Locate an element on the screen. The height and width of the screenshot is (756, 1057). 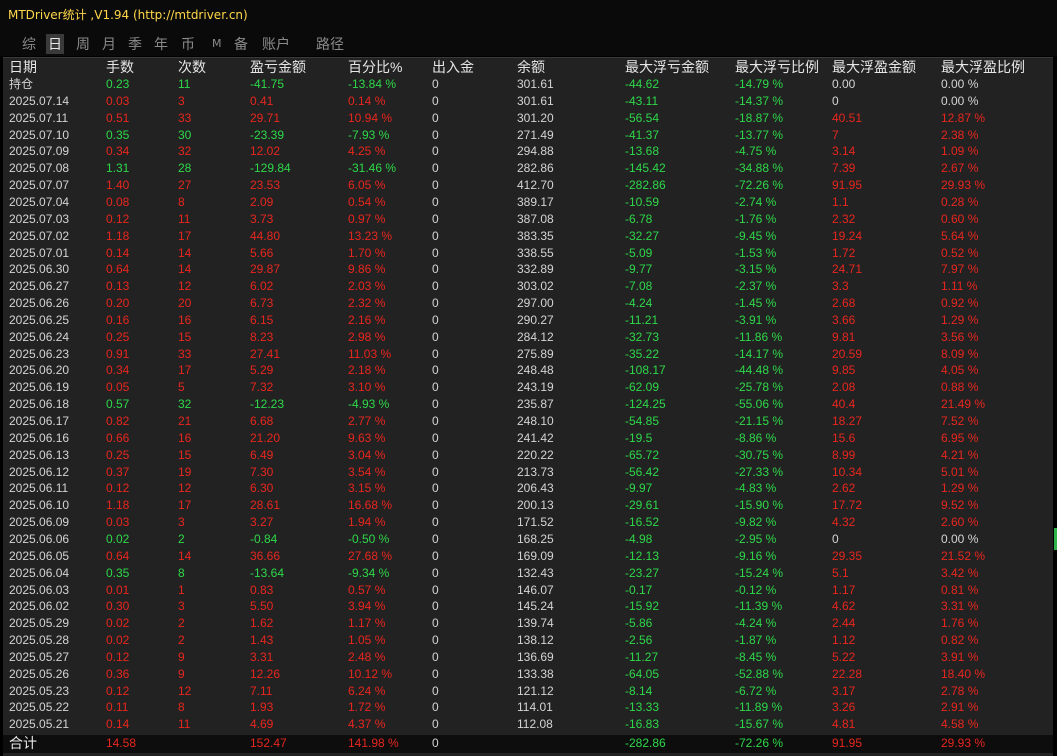
tab-m: M is located at coordinates (217, 43).